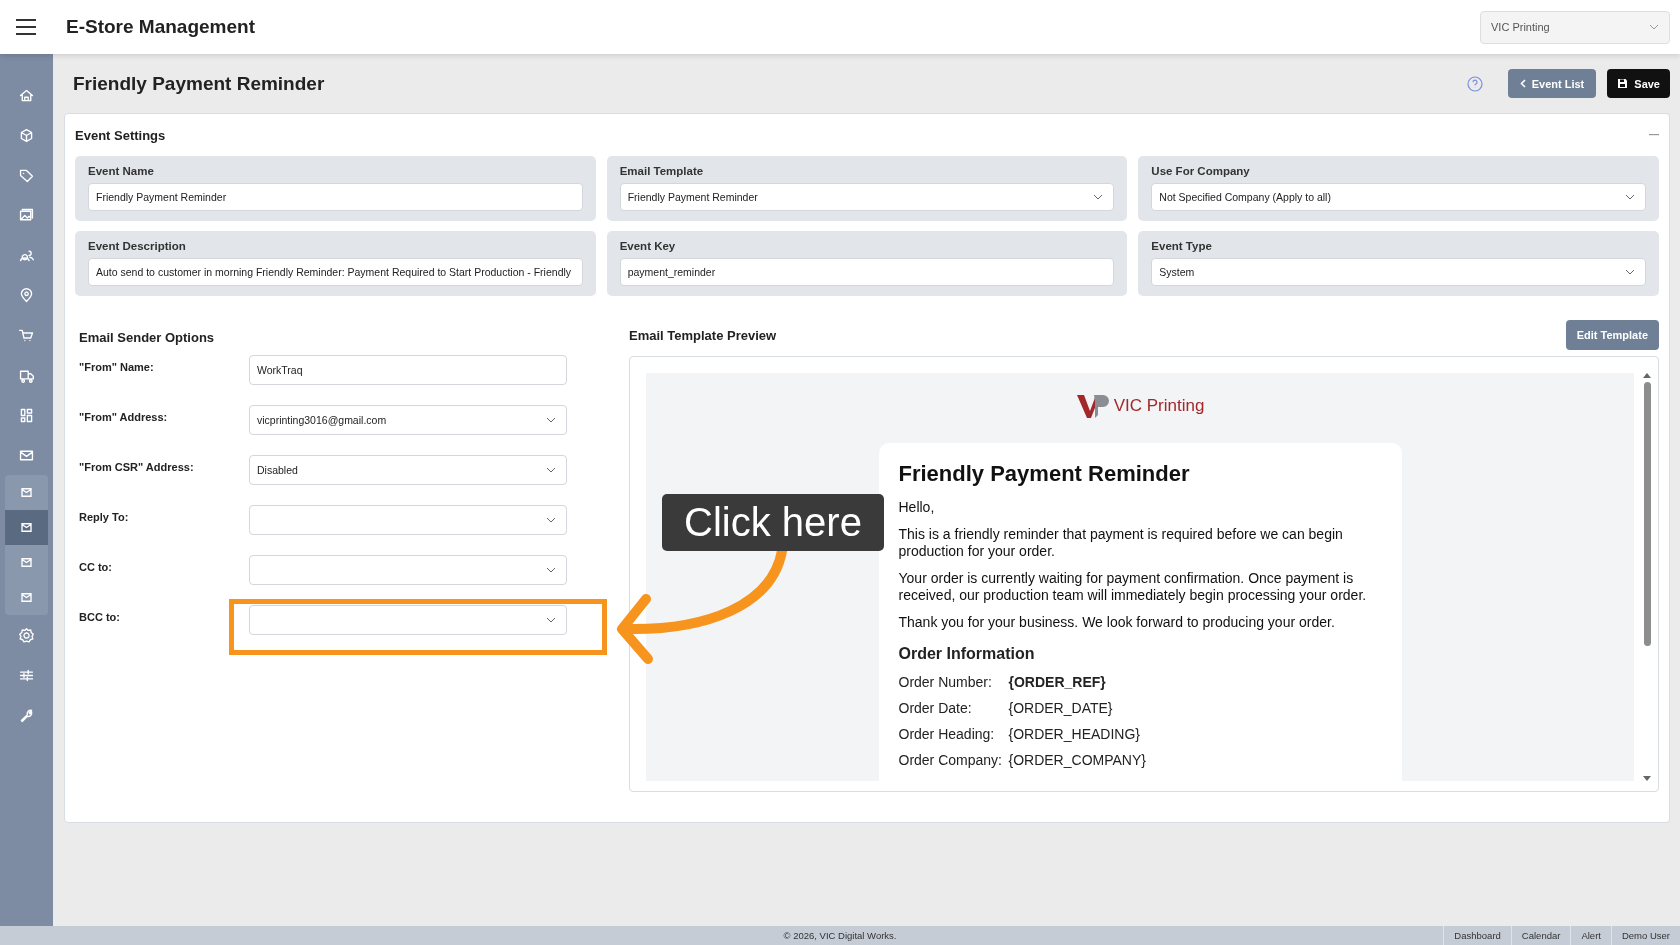  What do you see at coordinates (104, 516) in the screenshot?
I see `field-label: Reply To:` at bounding box center [104, 516].